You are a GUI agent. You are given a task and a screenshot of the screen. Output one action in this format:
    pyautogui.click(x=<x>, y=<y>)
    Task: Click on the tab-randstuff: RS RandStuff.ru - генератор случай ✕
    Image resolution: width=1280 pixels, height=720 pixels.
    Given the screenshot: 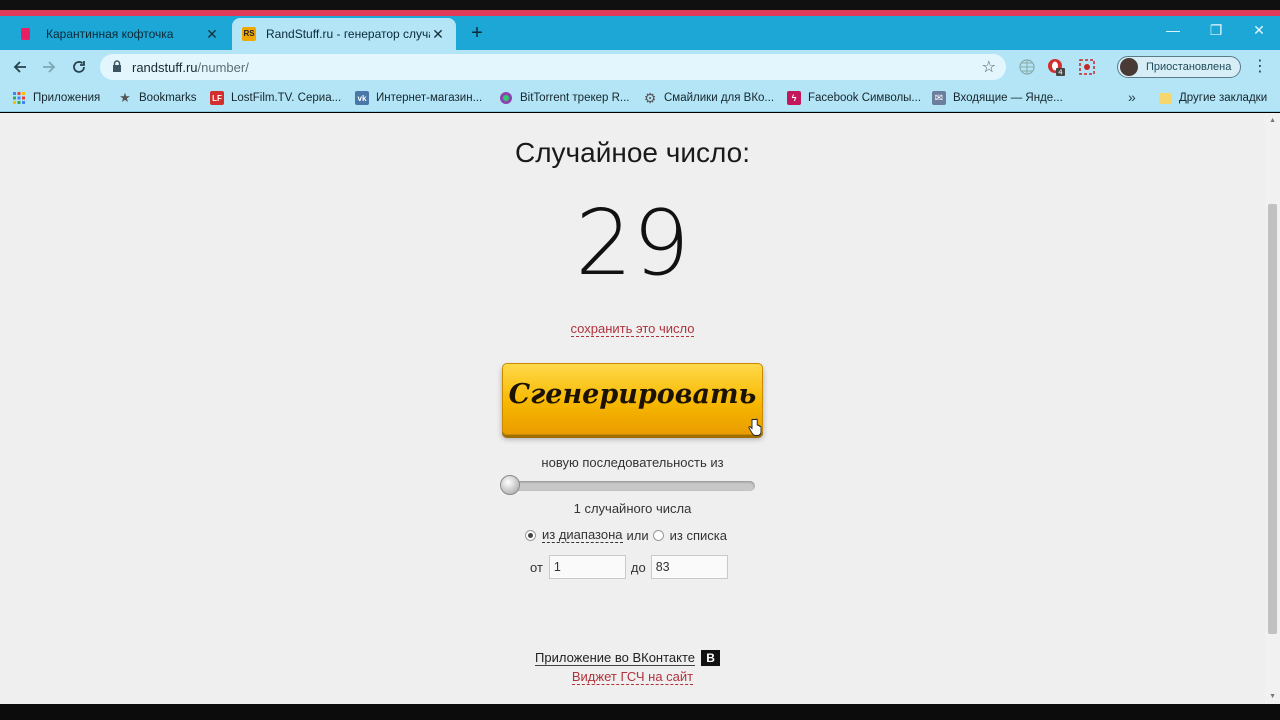 What is the action you would take?
    pyautogui.click(x=344, y=34)
    